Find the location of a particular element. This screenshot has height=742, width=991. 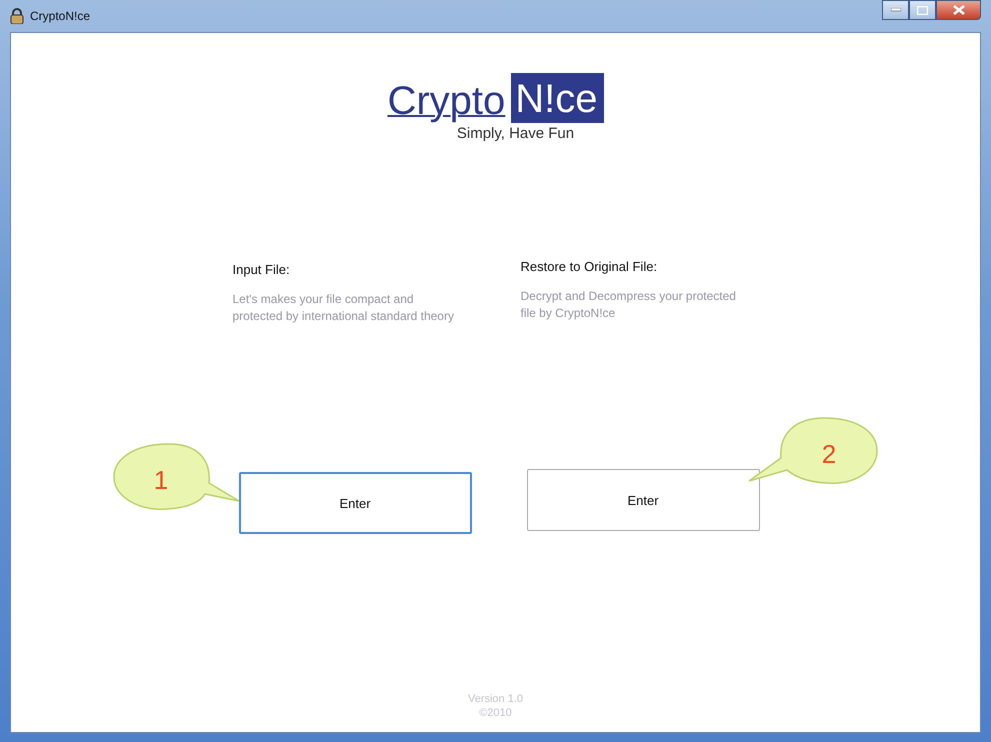

close-icon is located at coordinates (958, 10).